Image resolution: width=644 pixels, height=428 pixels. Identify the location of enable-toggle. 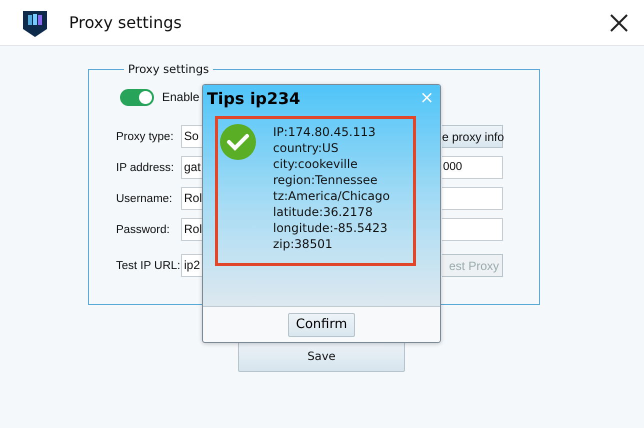
(137, 97).